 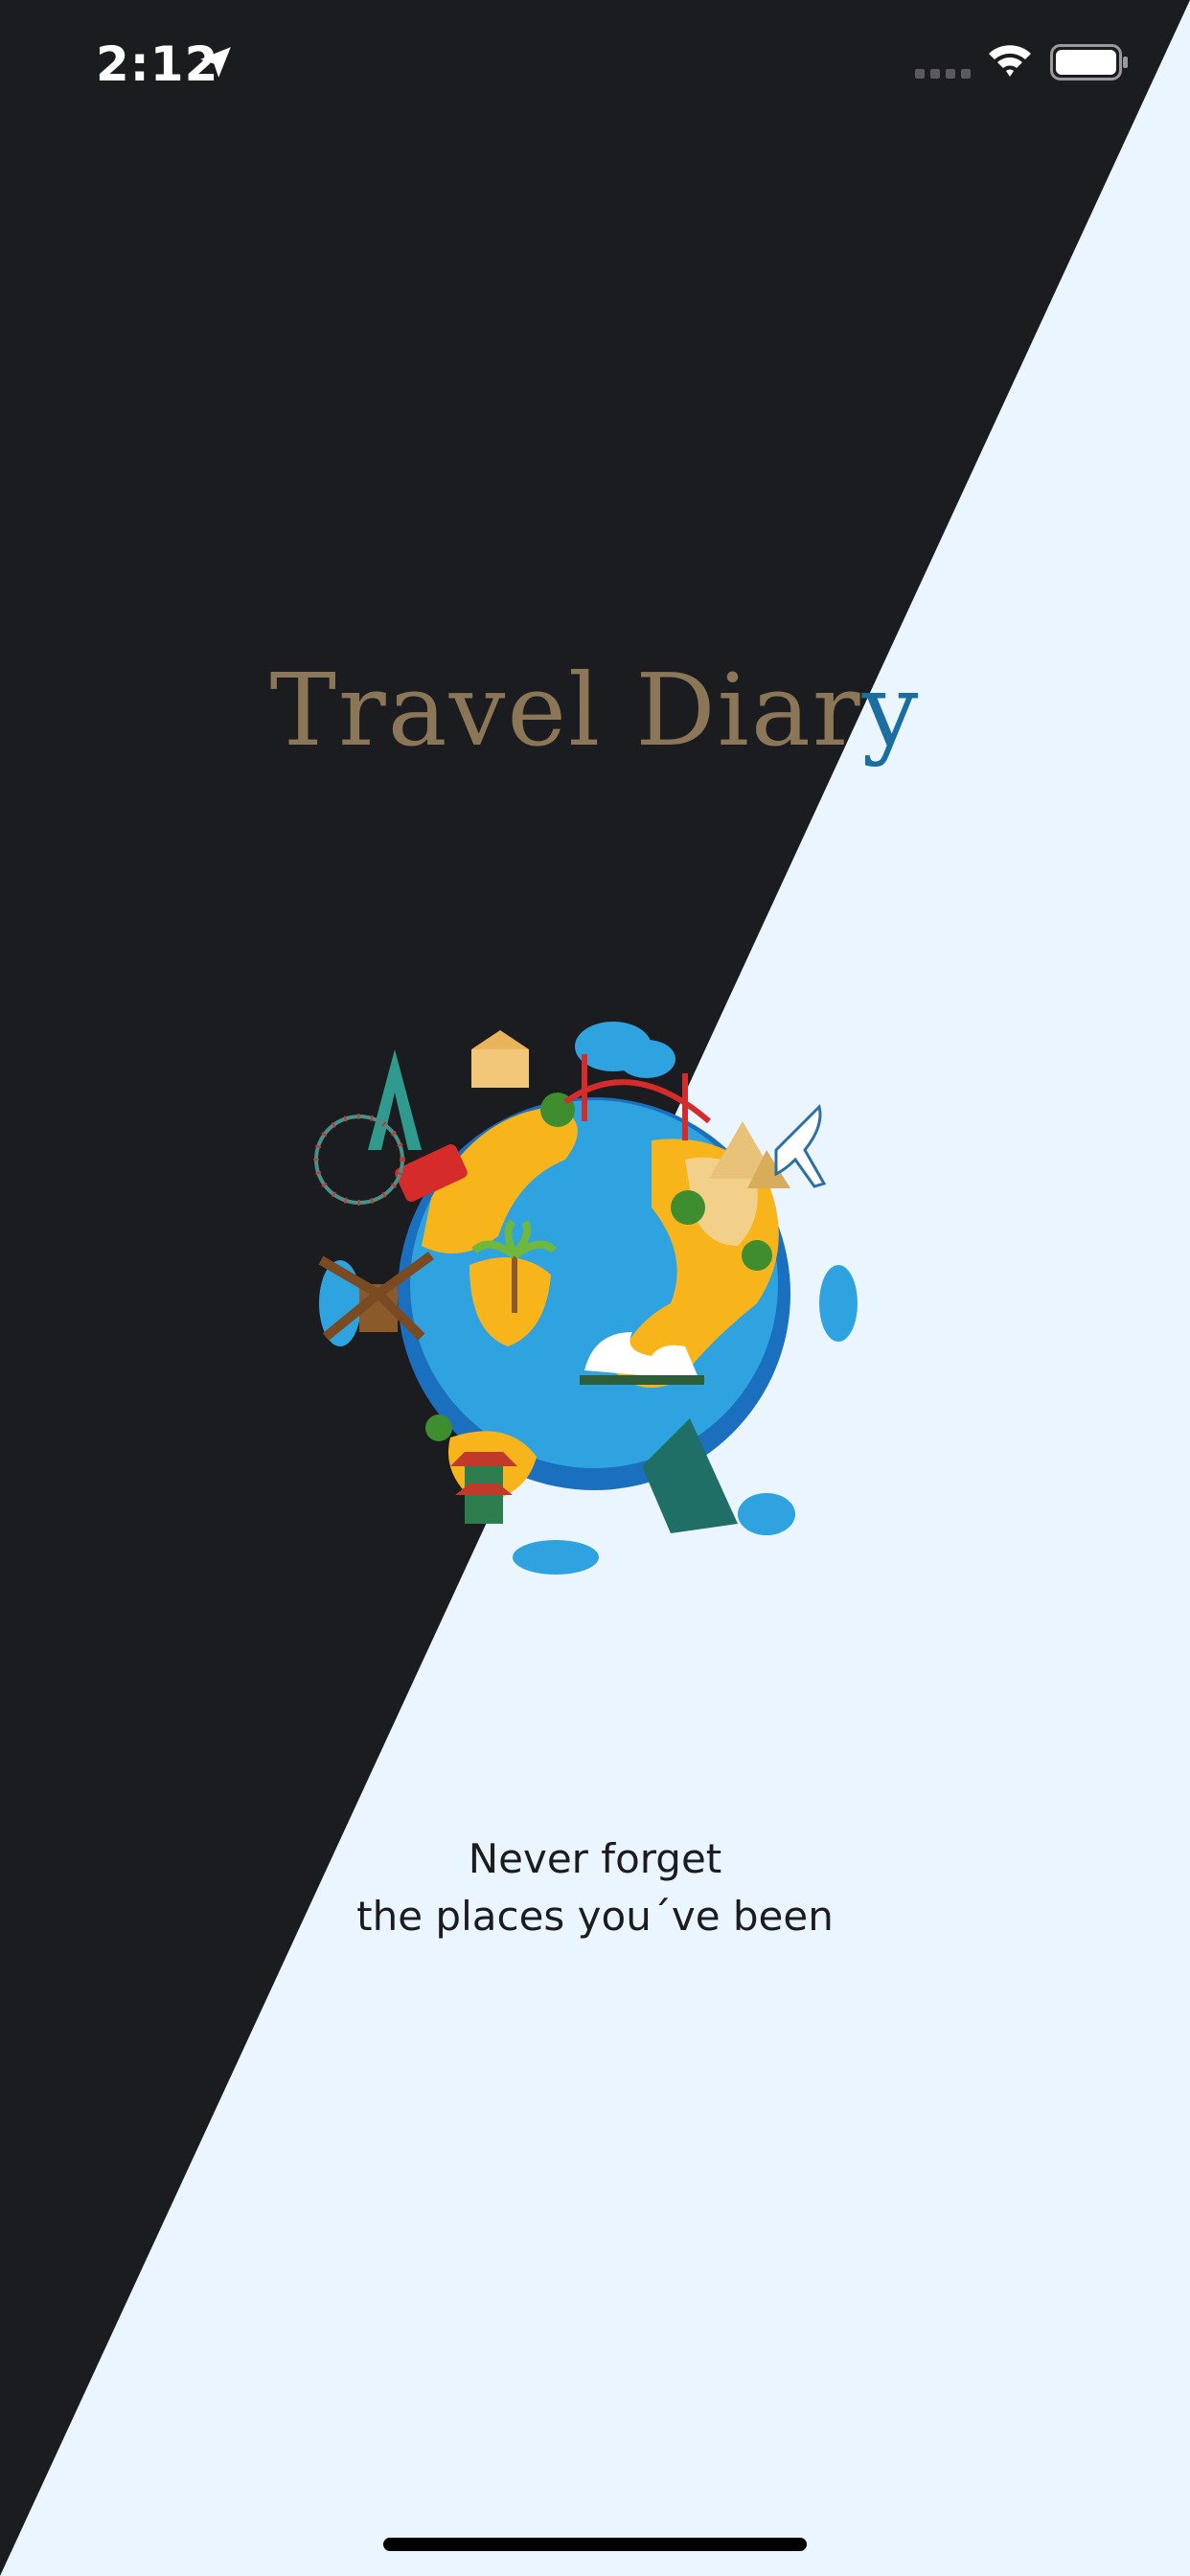 What do you see at coordinates (1089, 62) in the screenshot?
I see `battery-icon` at bounding box center [1089, 62].